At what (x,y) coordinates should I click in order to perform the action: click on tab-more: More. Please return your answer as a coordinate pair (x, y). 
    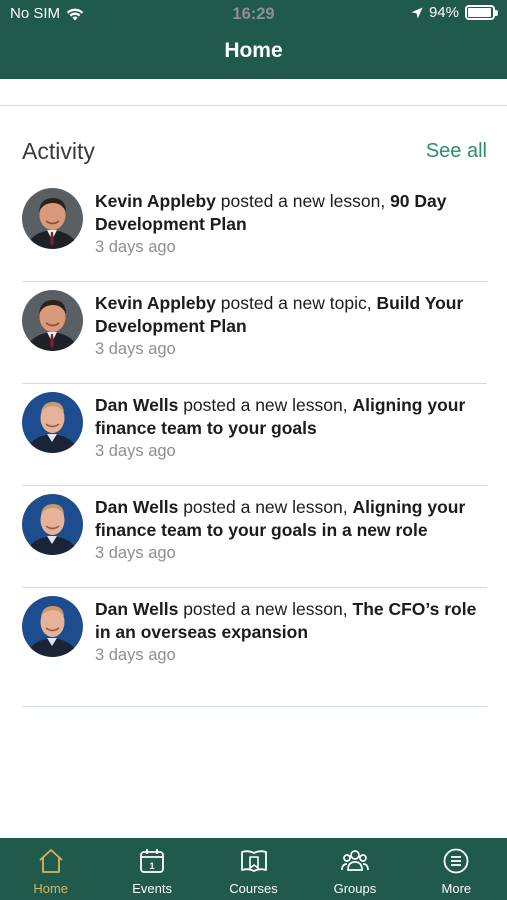
    Looking at the image, I should click on (456, 869).